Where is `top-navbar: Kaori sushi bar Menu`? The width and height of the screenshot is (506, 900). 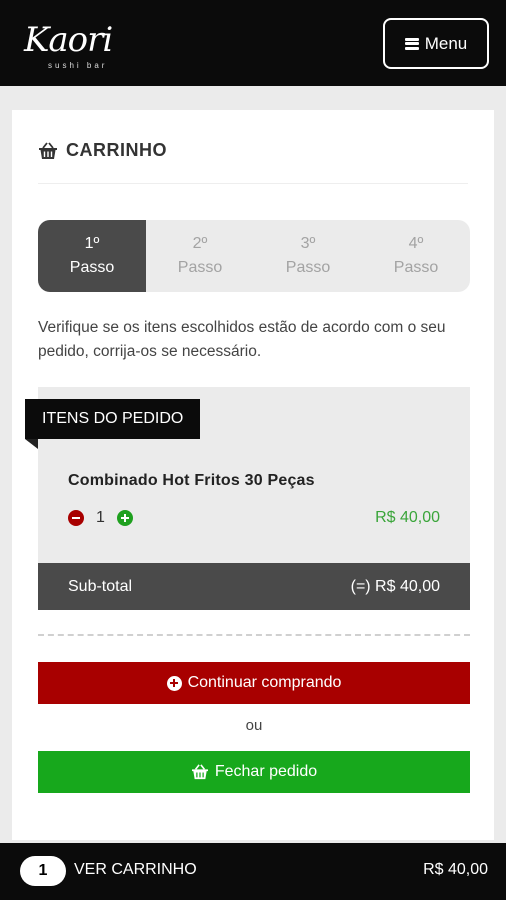 top-navbar: Kaori sushi bar Menu is located at coordinates (253, 43).